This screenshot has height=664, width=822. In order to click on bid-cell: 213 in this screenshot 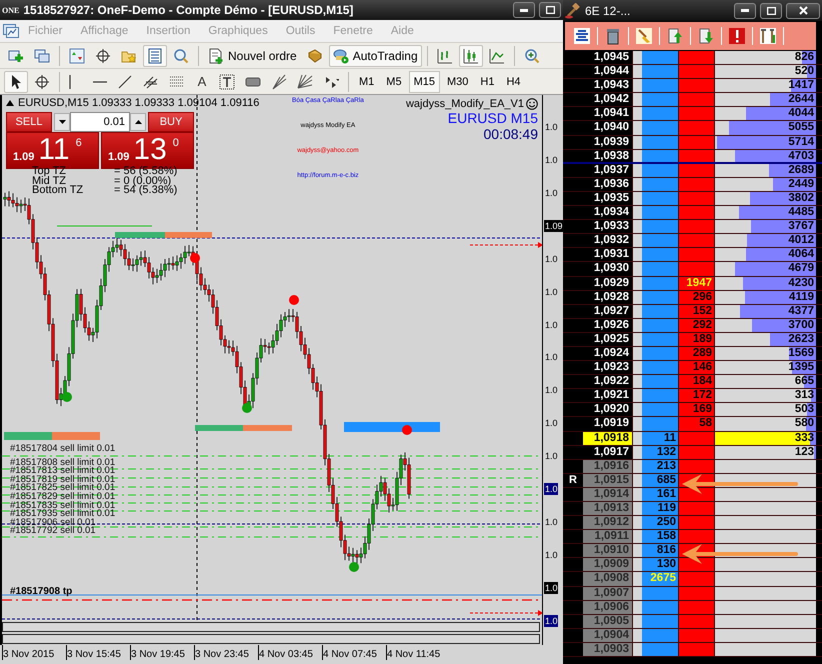, I will do `click(660, 466)`.